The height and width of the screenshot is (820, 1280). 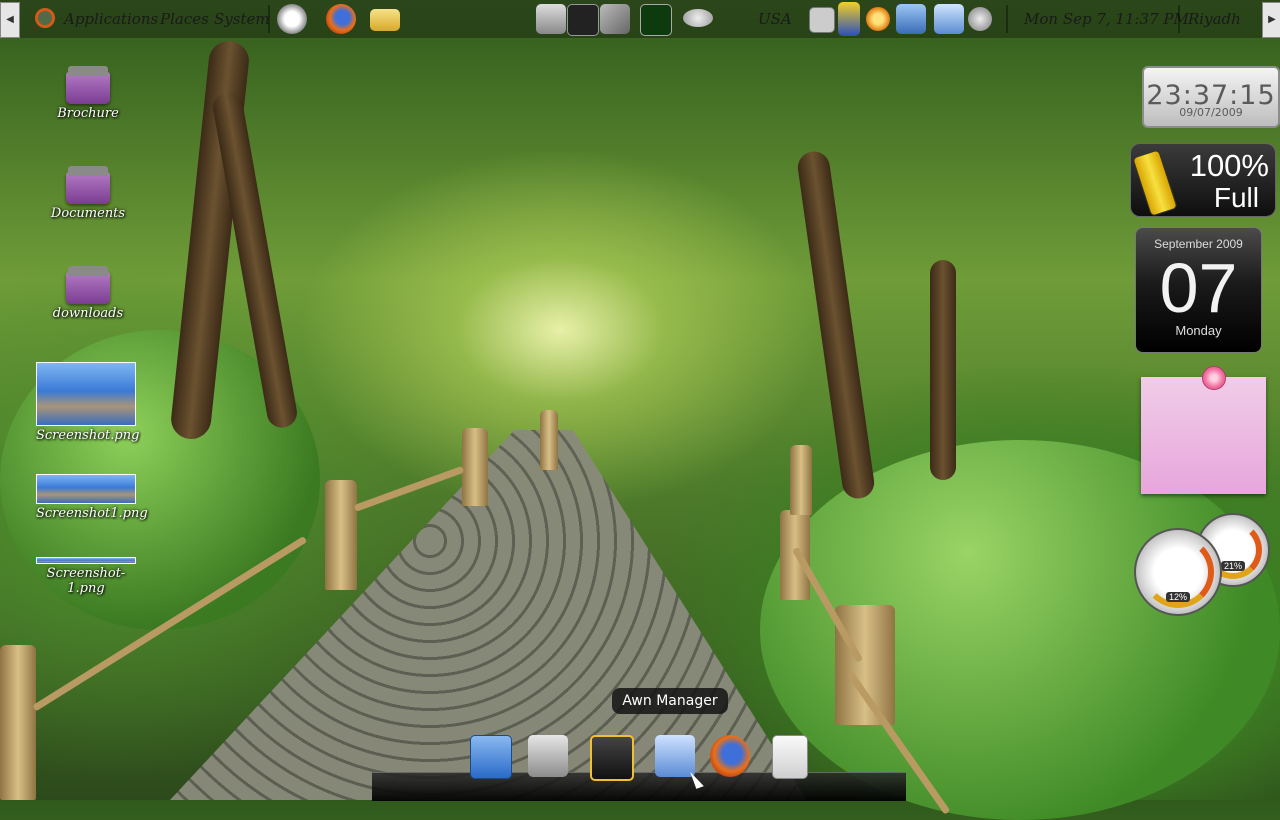 What do you see at coordinates (1106, 19) in the screenshot?
I see `panel-clock: Mon Sep 7, 11:37 PM` at bounding box center [1106, 19].